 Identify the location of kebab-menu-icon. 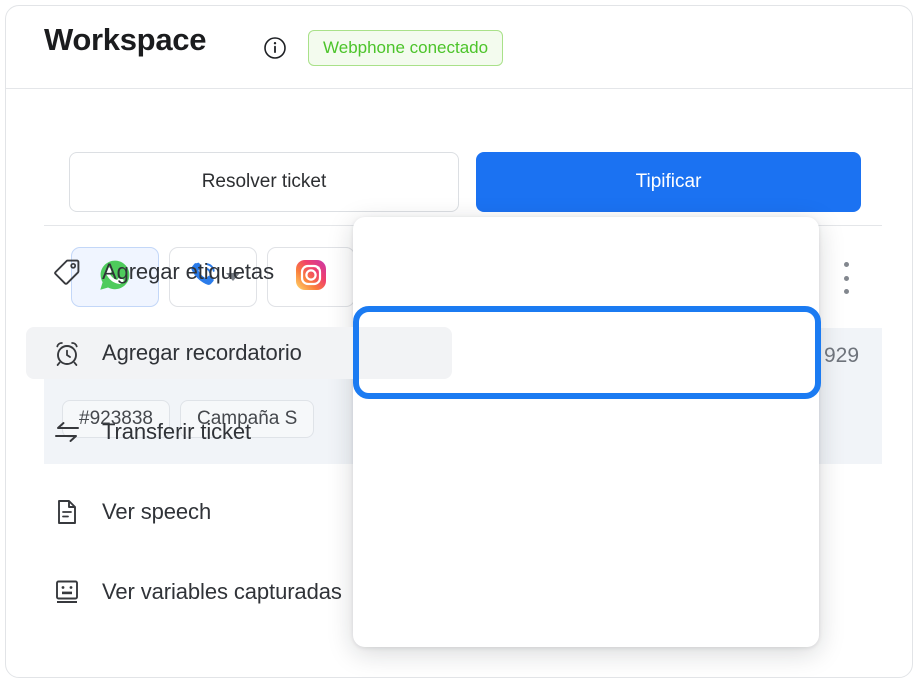
(846, 278).